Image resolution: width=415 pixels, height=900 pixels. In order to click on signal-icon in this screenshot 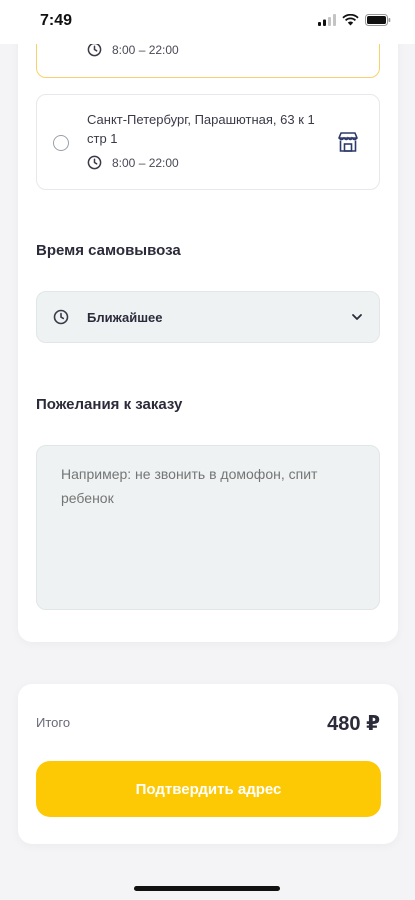, I will do `click(327, 20)`.